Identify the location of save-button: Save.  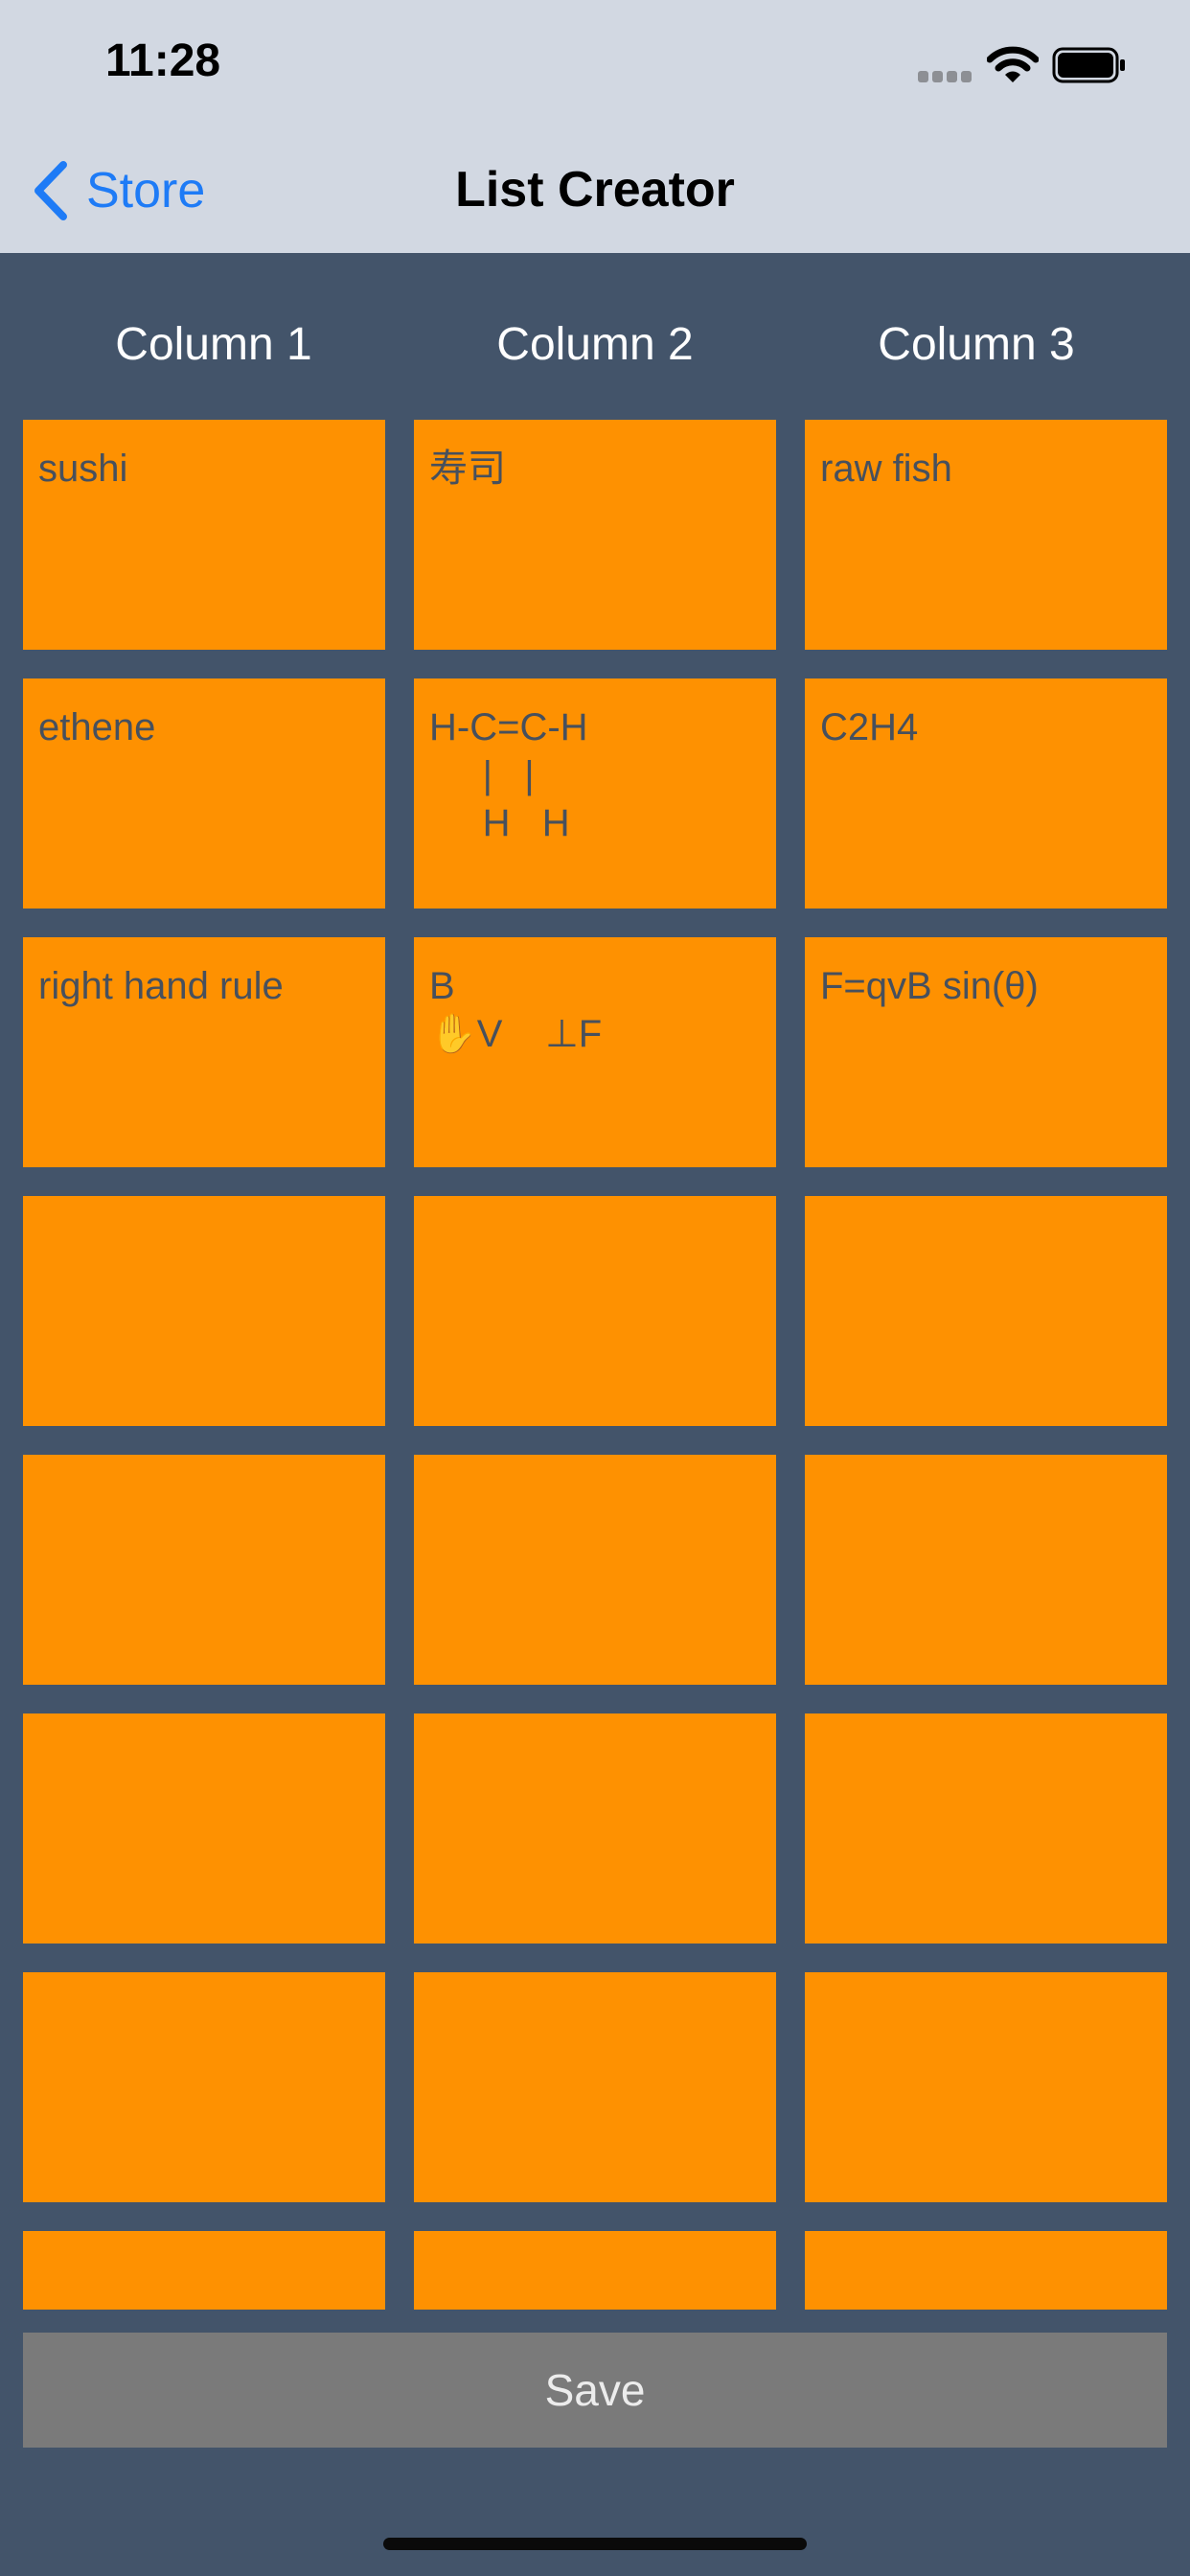
(595, 2390).